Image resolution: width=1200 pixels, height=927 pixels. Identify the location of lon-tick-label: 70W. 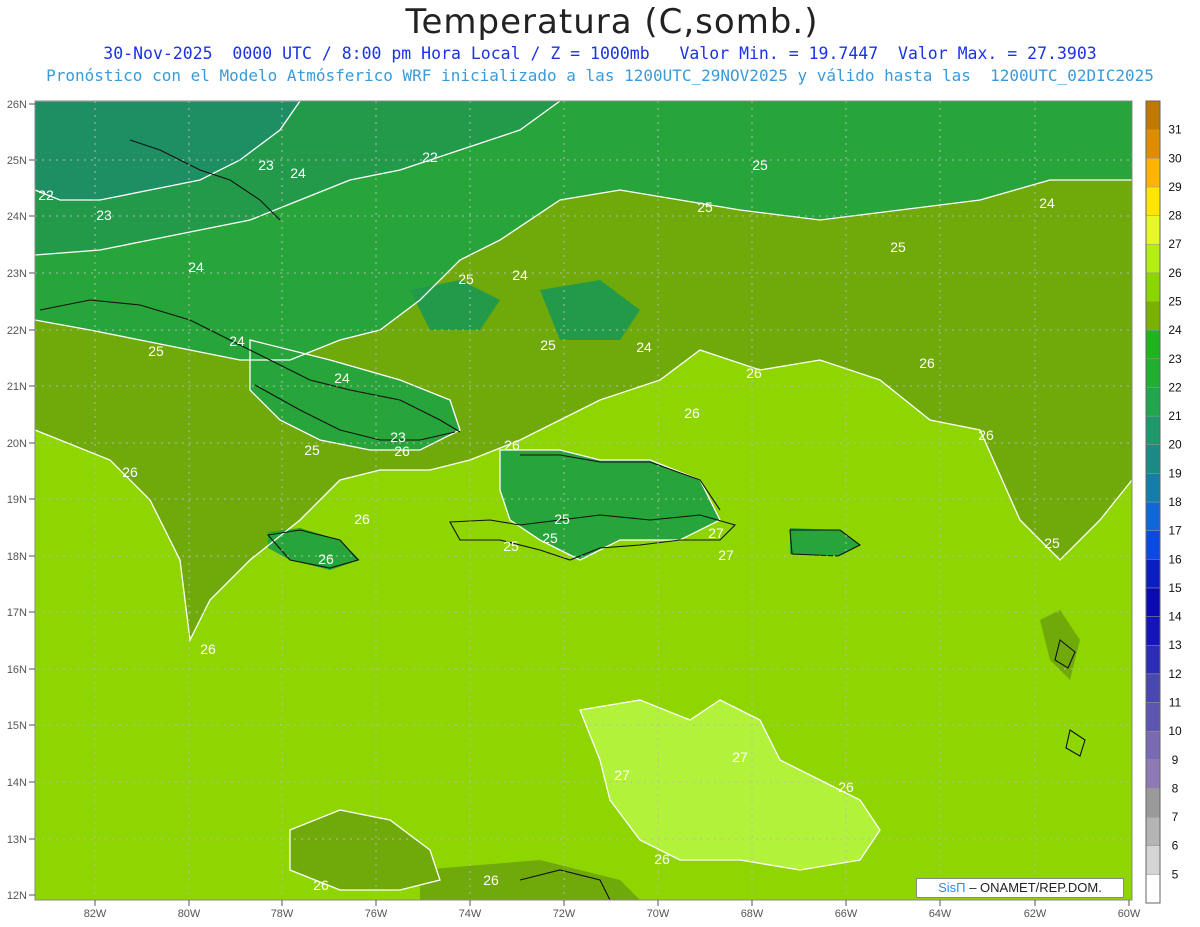
(658, 914).